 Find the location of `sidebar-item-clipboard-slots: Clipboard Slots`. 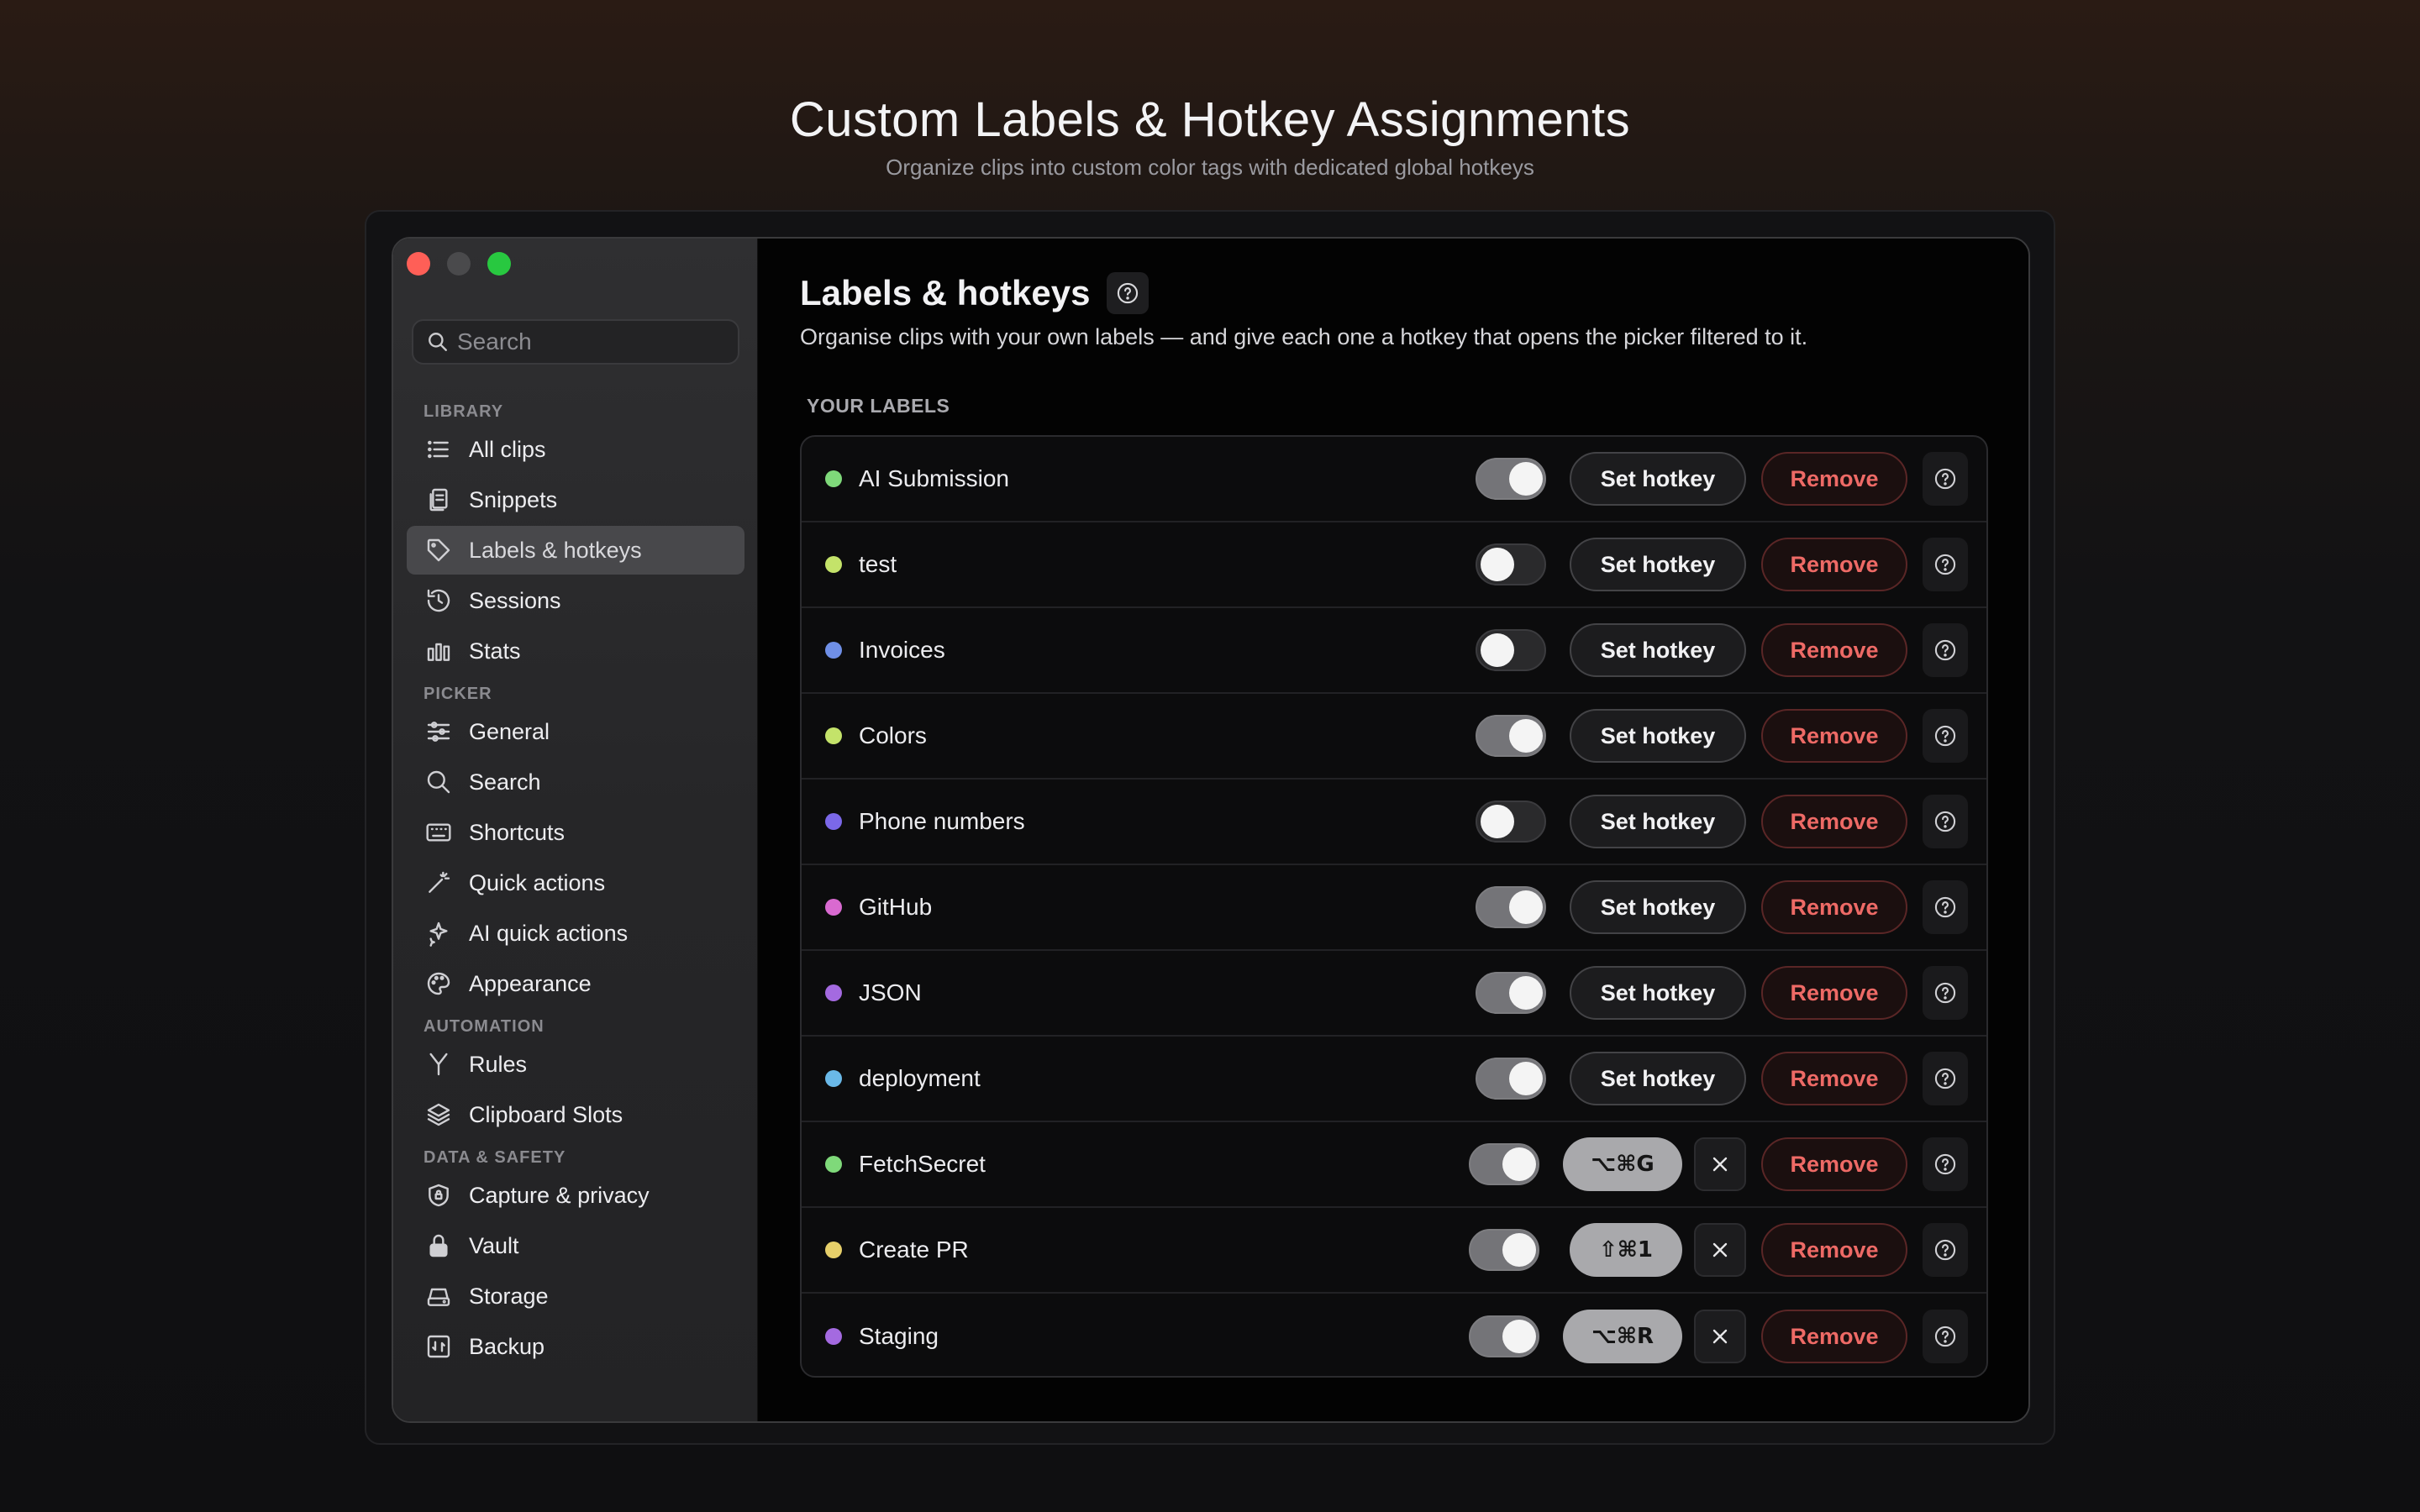

sidebar-item-clipboard-slots: Clipboard Slots is located at coordinates (575, 1114).